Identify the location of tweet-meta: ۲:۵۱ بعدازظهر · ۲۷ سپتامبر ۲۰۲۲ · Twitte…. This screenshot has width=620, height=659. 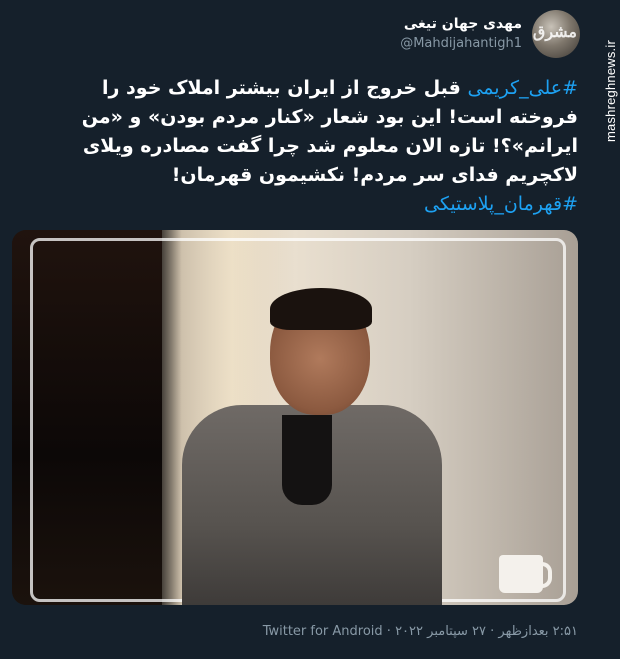
(403, 631).